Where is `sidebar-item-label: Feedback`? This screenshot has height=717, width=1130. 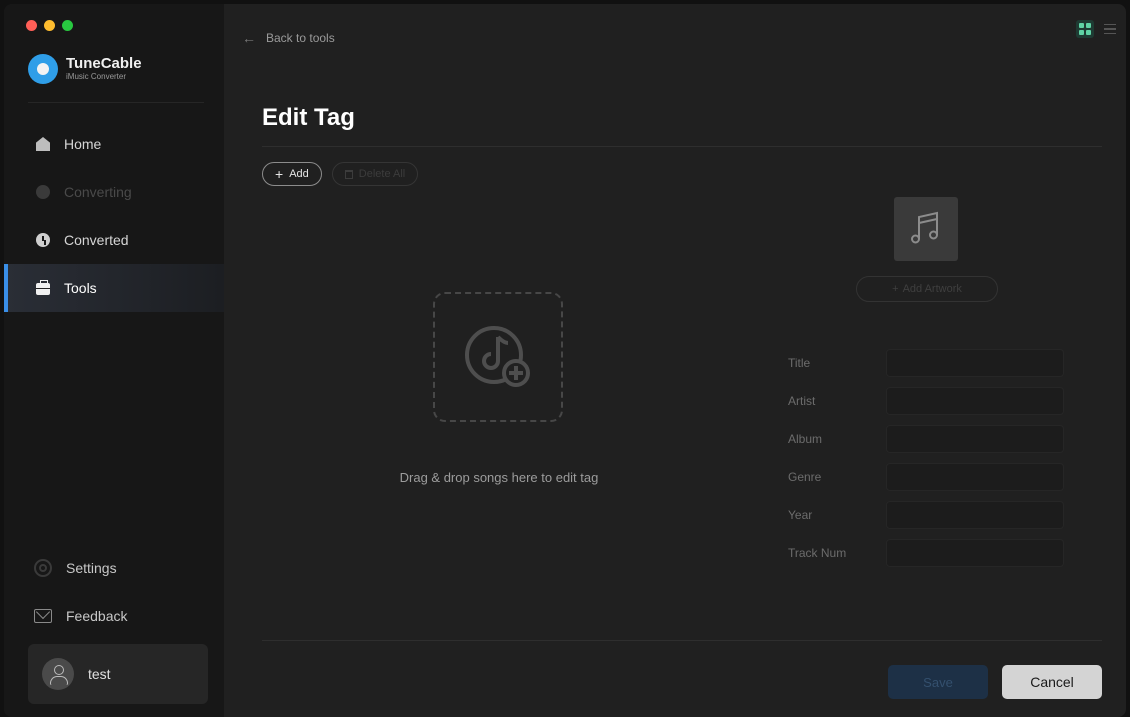 sidebar-item-label: Feedback is located at coordinates (97, 616).